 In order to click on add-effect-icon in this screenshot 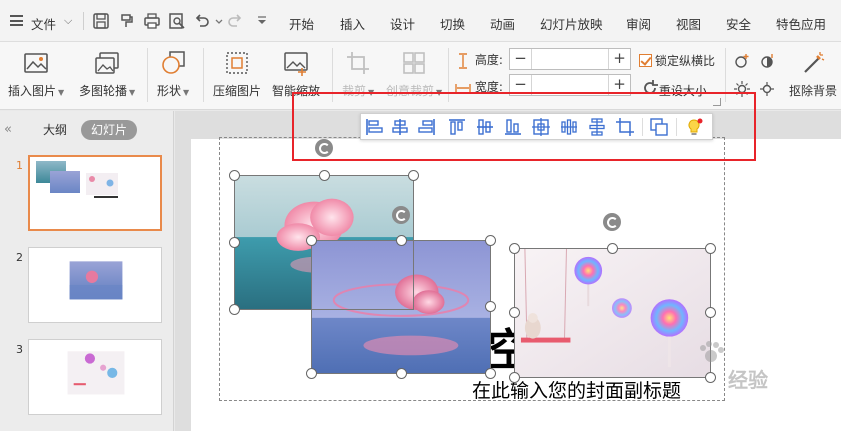, I will do `click(742, 61)`.